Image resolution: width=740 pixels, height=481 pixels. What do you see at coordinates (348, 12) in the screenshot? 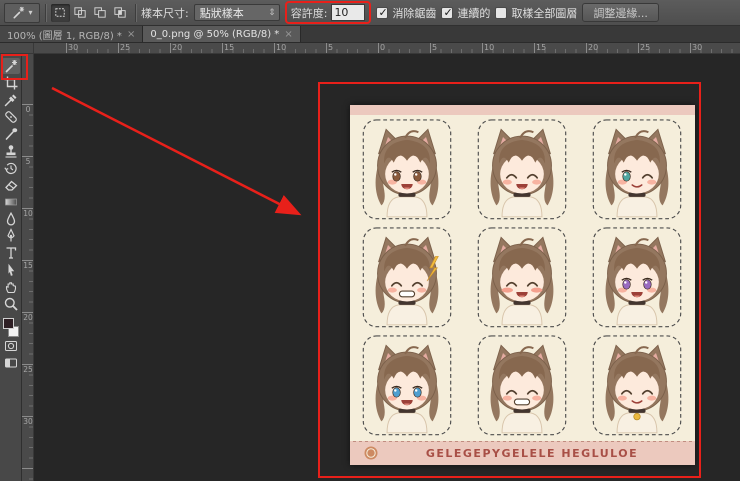
I see `tolerance-input` at bounding box center [348, 12].